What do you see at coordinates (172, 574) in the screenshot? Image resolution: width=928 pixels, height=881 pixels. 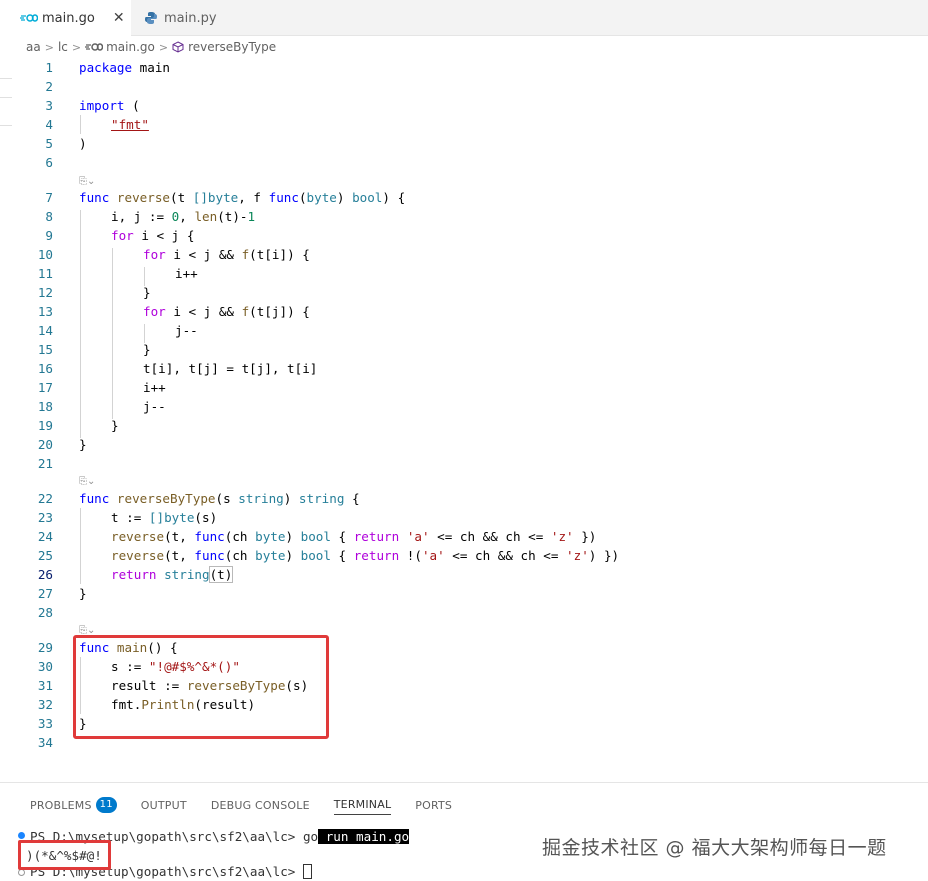 I see `code-line: return string(t)` at bounding box center [172, 574].